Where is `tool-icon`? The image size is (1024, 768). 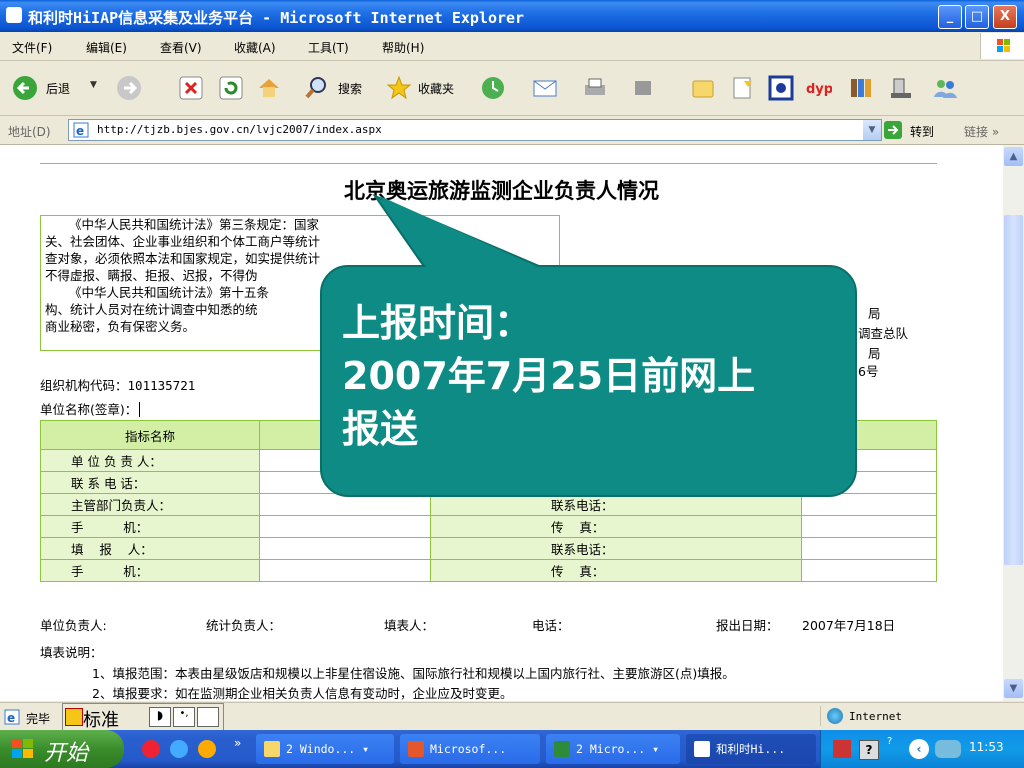 tool-icon is located at coordinates (901, 88).